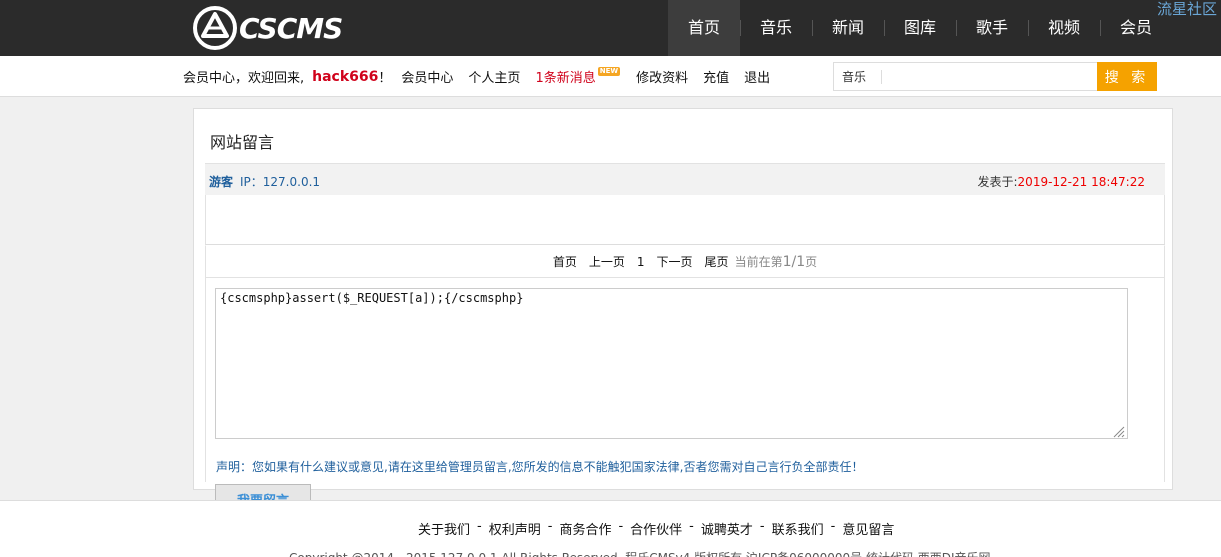 This screenshot has height=557, width=1221. Describe the element at coordinates (427, 76) in the screenshot. I see `member-center-link: 会员中心` at that location.